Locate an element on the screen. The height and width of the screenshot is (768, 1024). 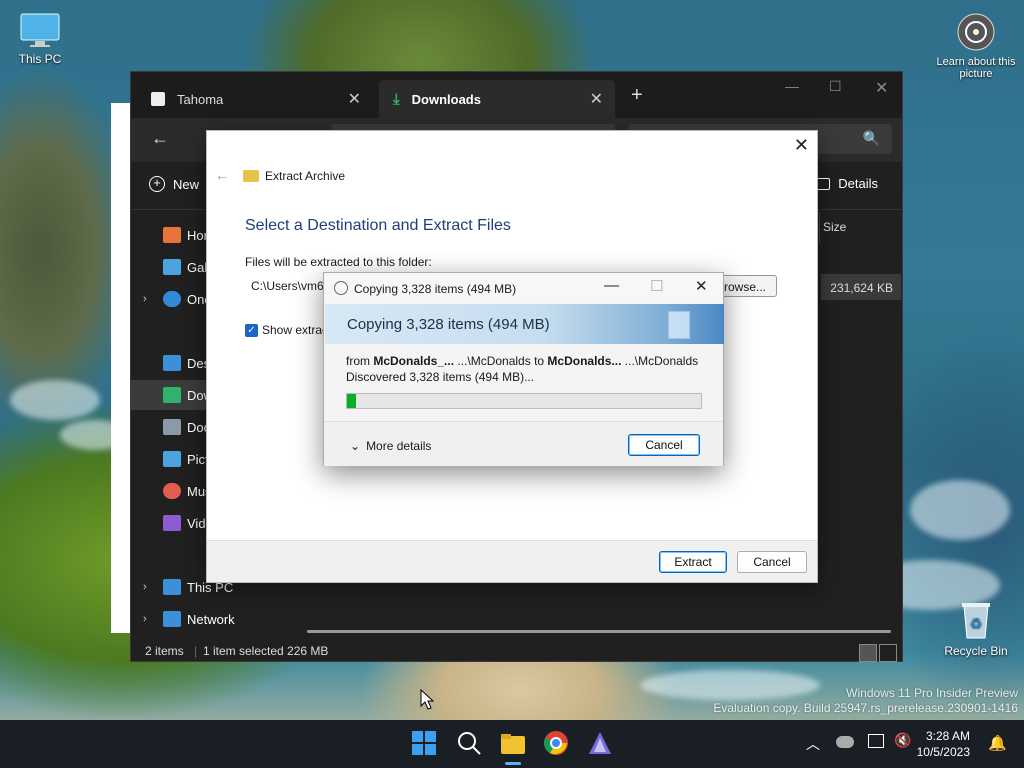
download-icon is located at coordinates (172, 395).